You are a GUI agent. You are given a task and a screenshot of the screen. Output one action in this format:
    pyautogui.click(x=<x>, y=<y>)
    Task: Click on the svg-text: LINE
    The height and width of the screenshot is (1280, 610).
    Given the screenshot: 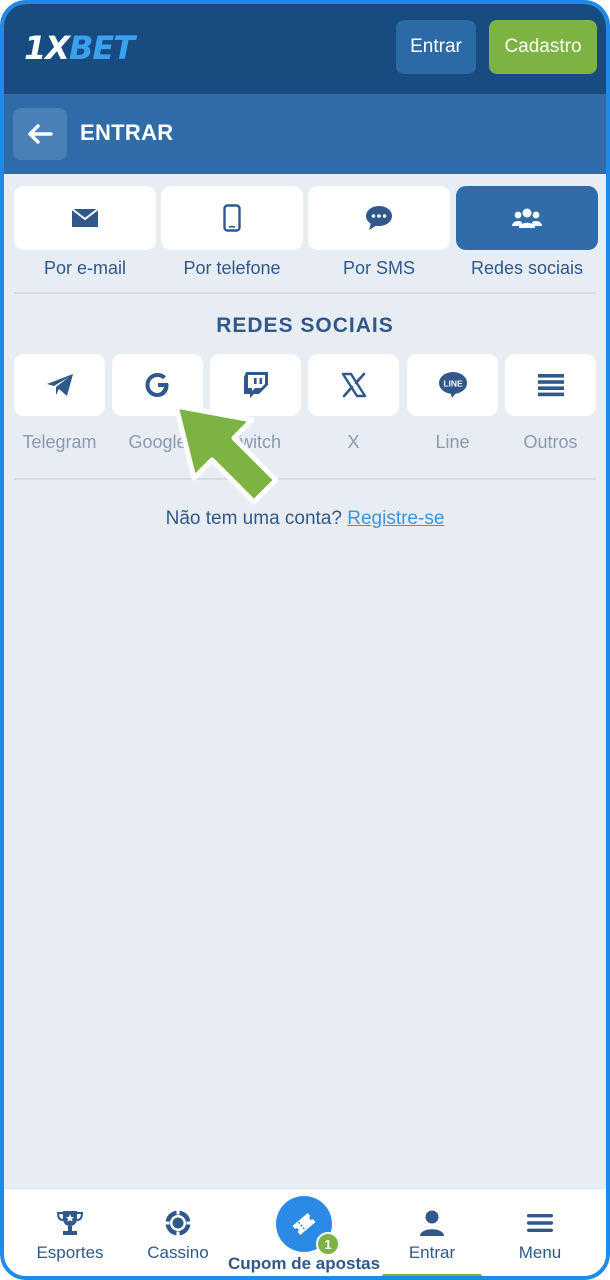 What is the action you would take?
    pyautogui.click(x=453, y=384)
    